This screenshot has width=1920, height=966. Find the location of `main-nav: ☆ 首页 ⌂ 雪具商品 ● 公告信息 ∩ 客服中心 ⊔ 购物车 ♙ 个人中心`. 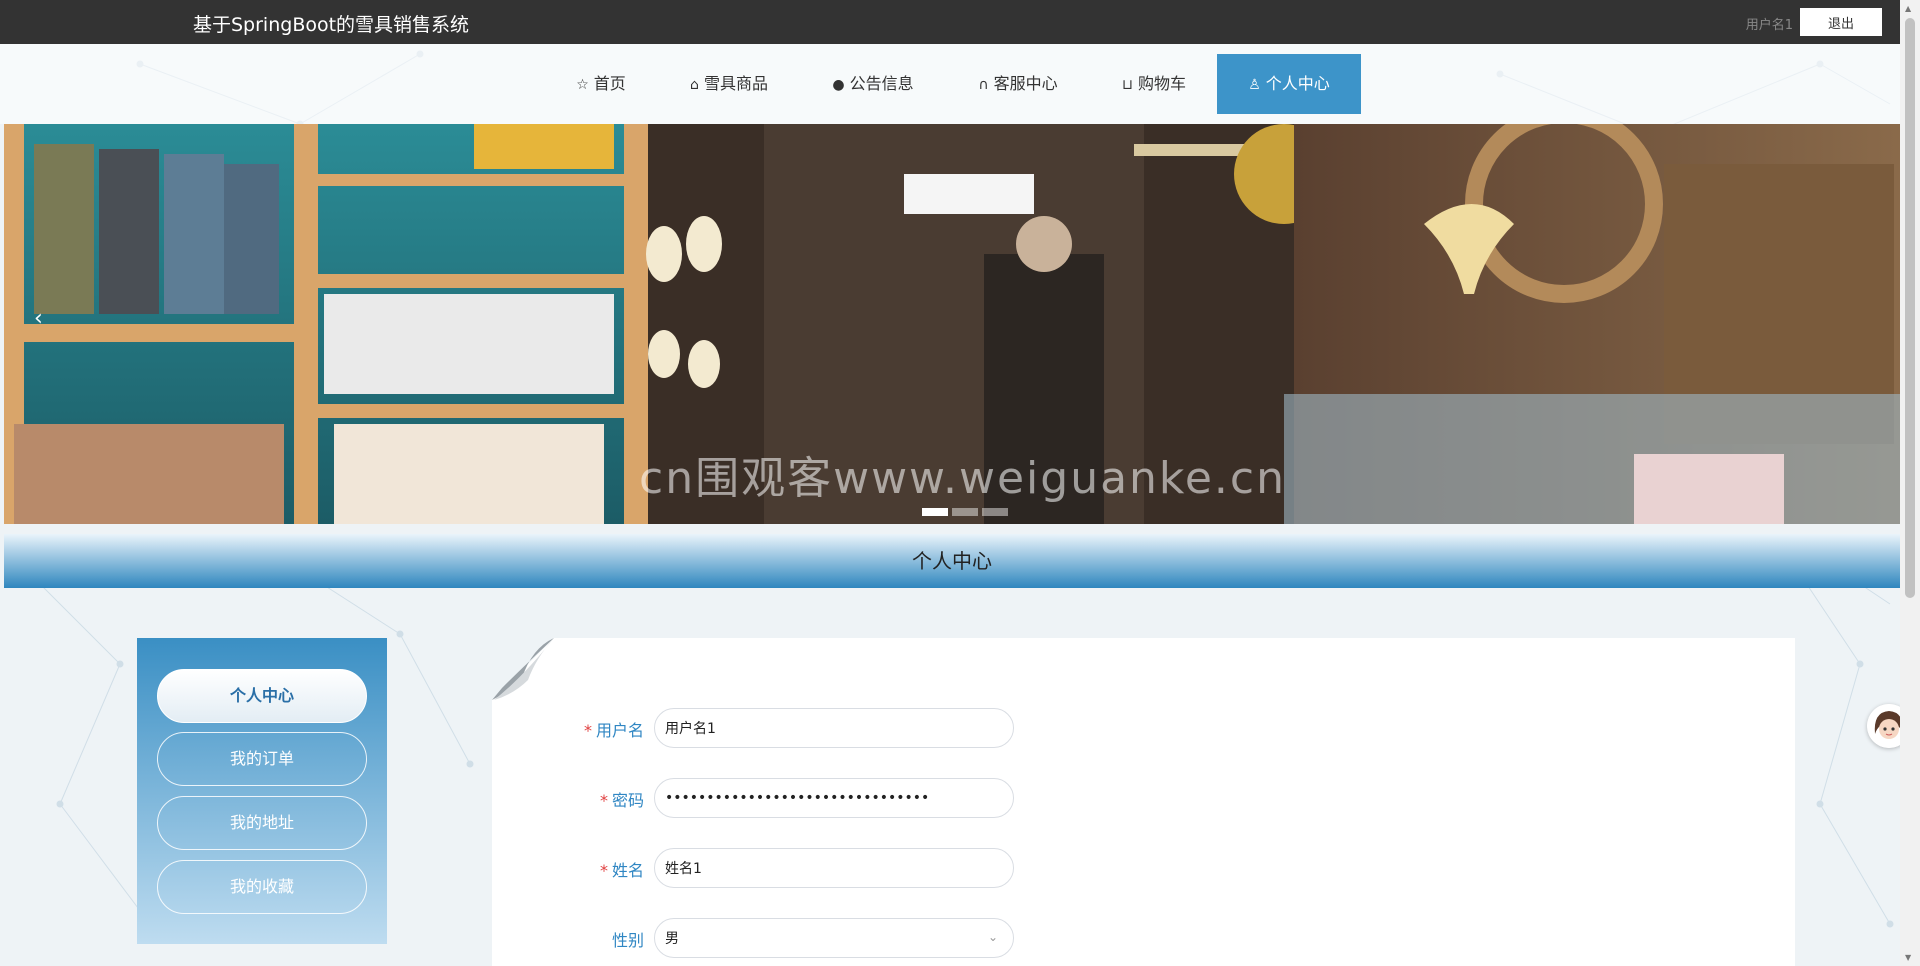

main-nav: ☆ 首页 ⌂ 雪具商品 ● 公告信息 ∩ 客服中心 ⊔ 购物车 ♙ 个人中心 is located at coordinates (950, 84).